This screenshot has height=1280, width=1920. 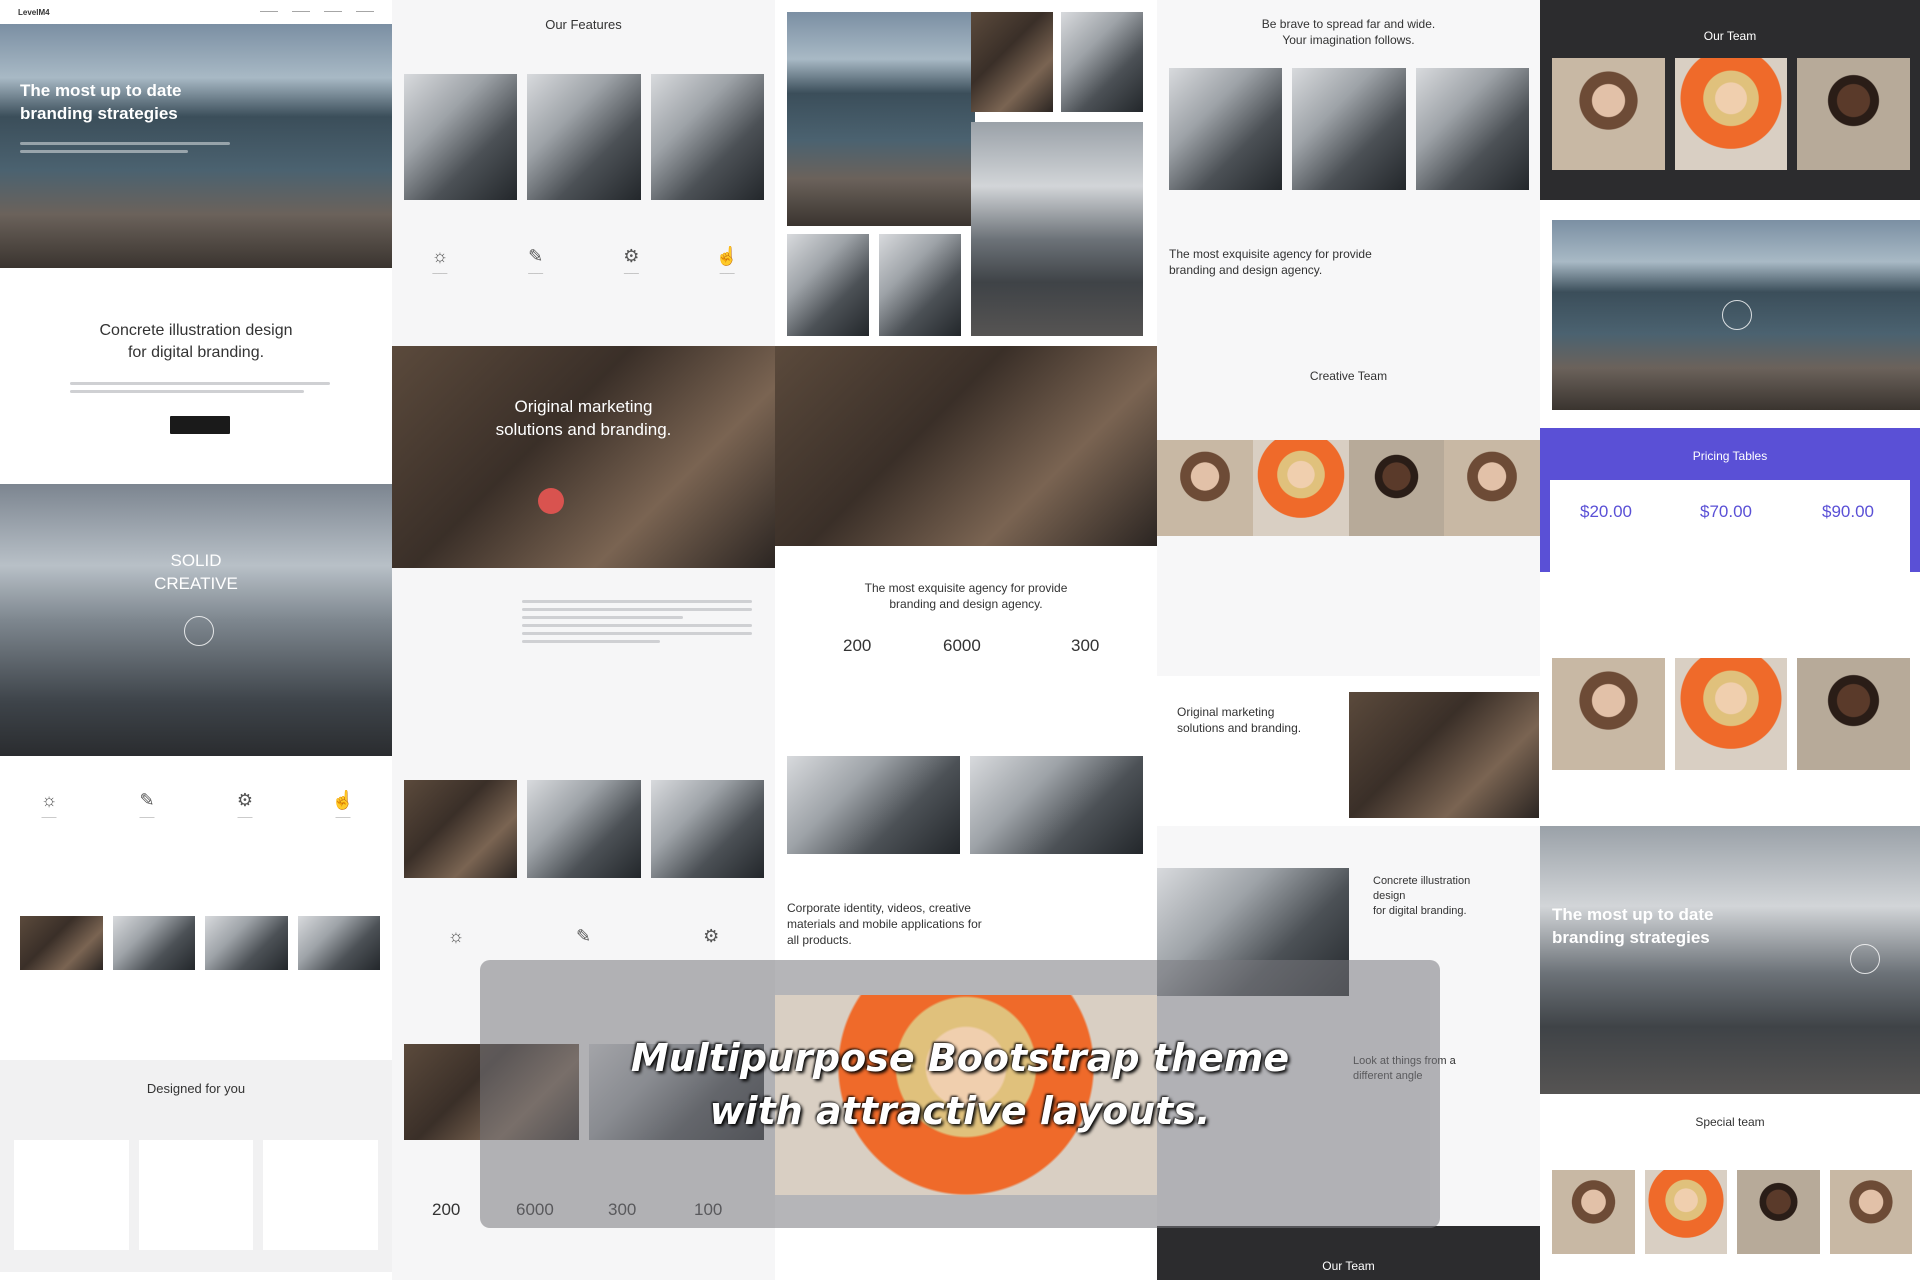 I want to click on get-started-button, so click(x=200, y=425).